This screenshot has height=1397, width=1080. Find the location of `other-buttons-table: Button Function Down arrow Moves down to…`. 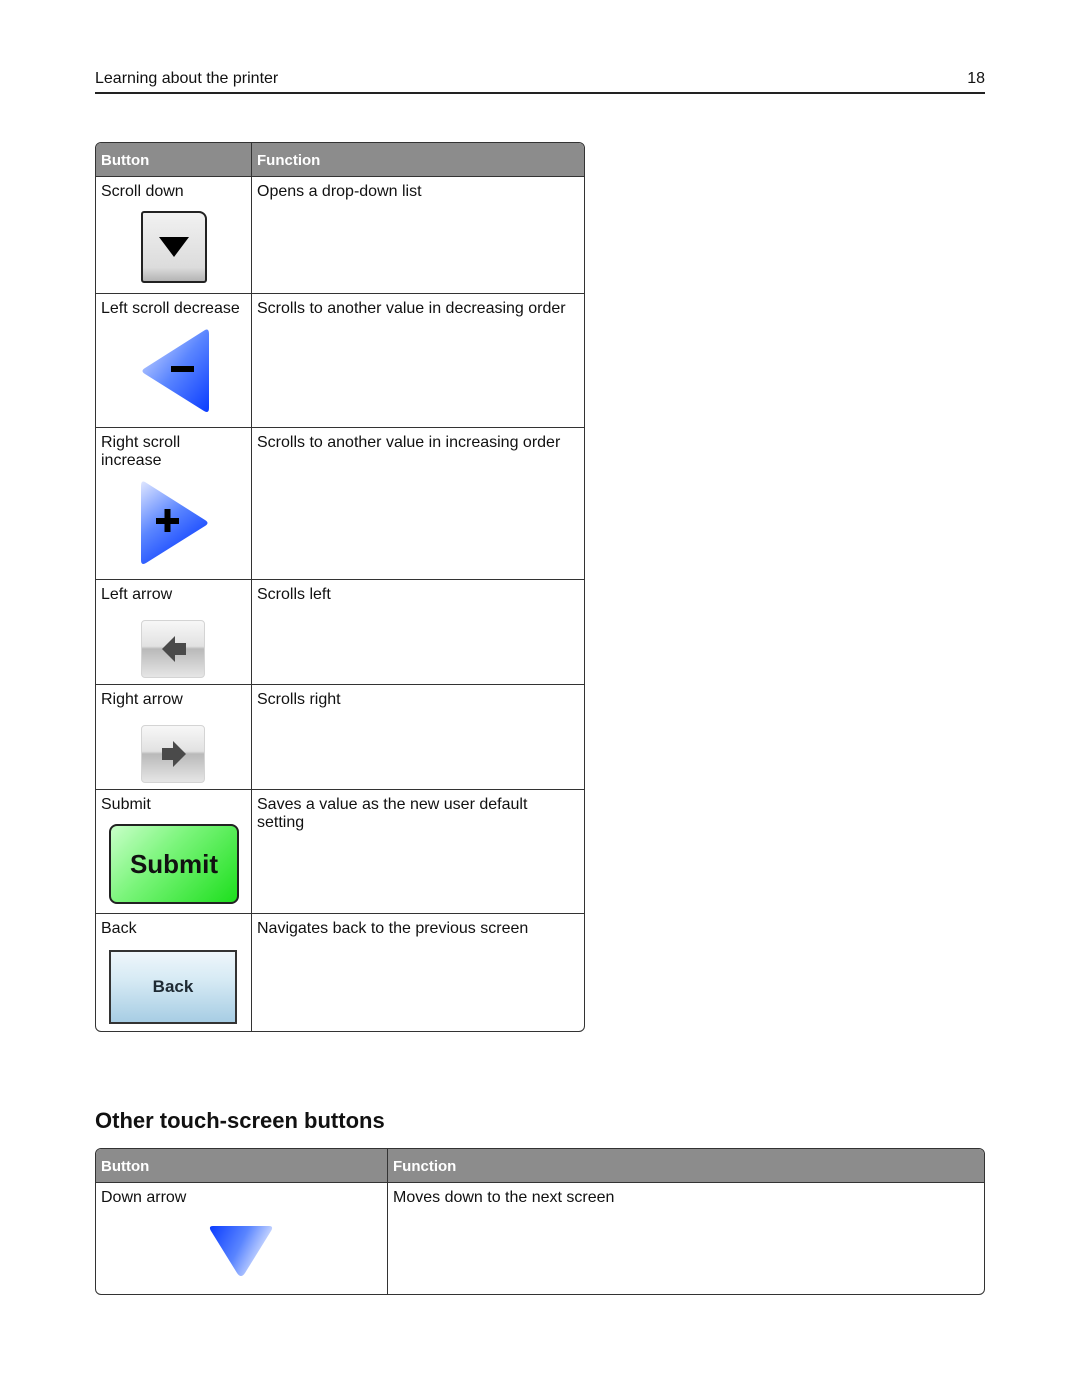

other-buttons-table: Button Function Down arrow Moves down to… is located at coordinates (540, 1221).